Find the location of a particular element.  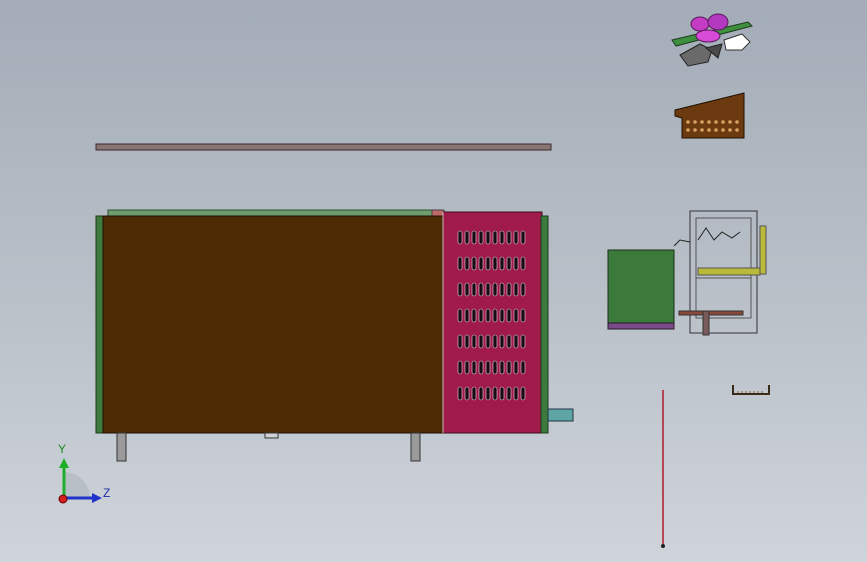

condenser-unit is located at coordinates (687, 273).